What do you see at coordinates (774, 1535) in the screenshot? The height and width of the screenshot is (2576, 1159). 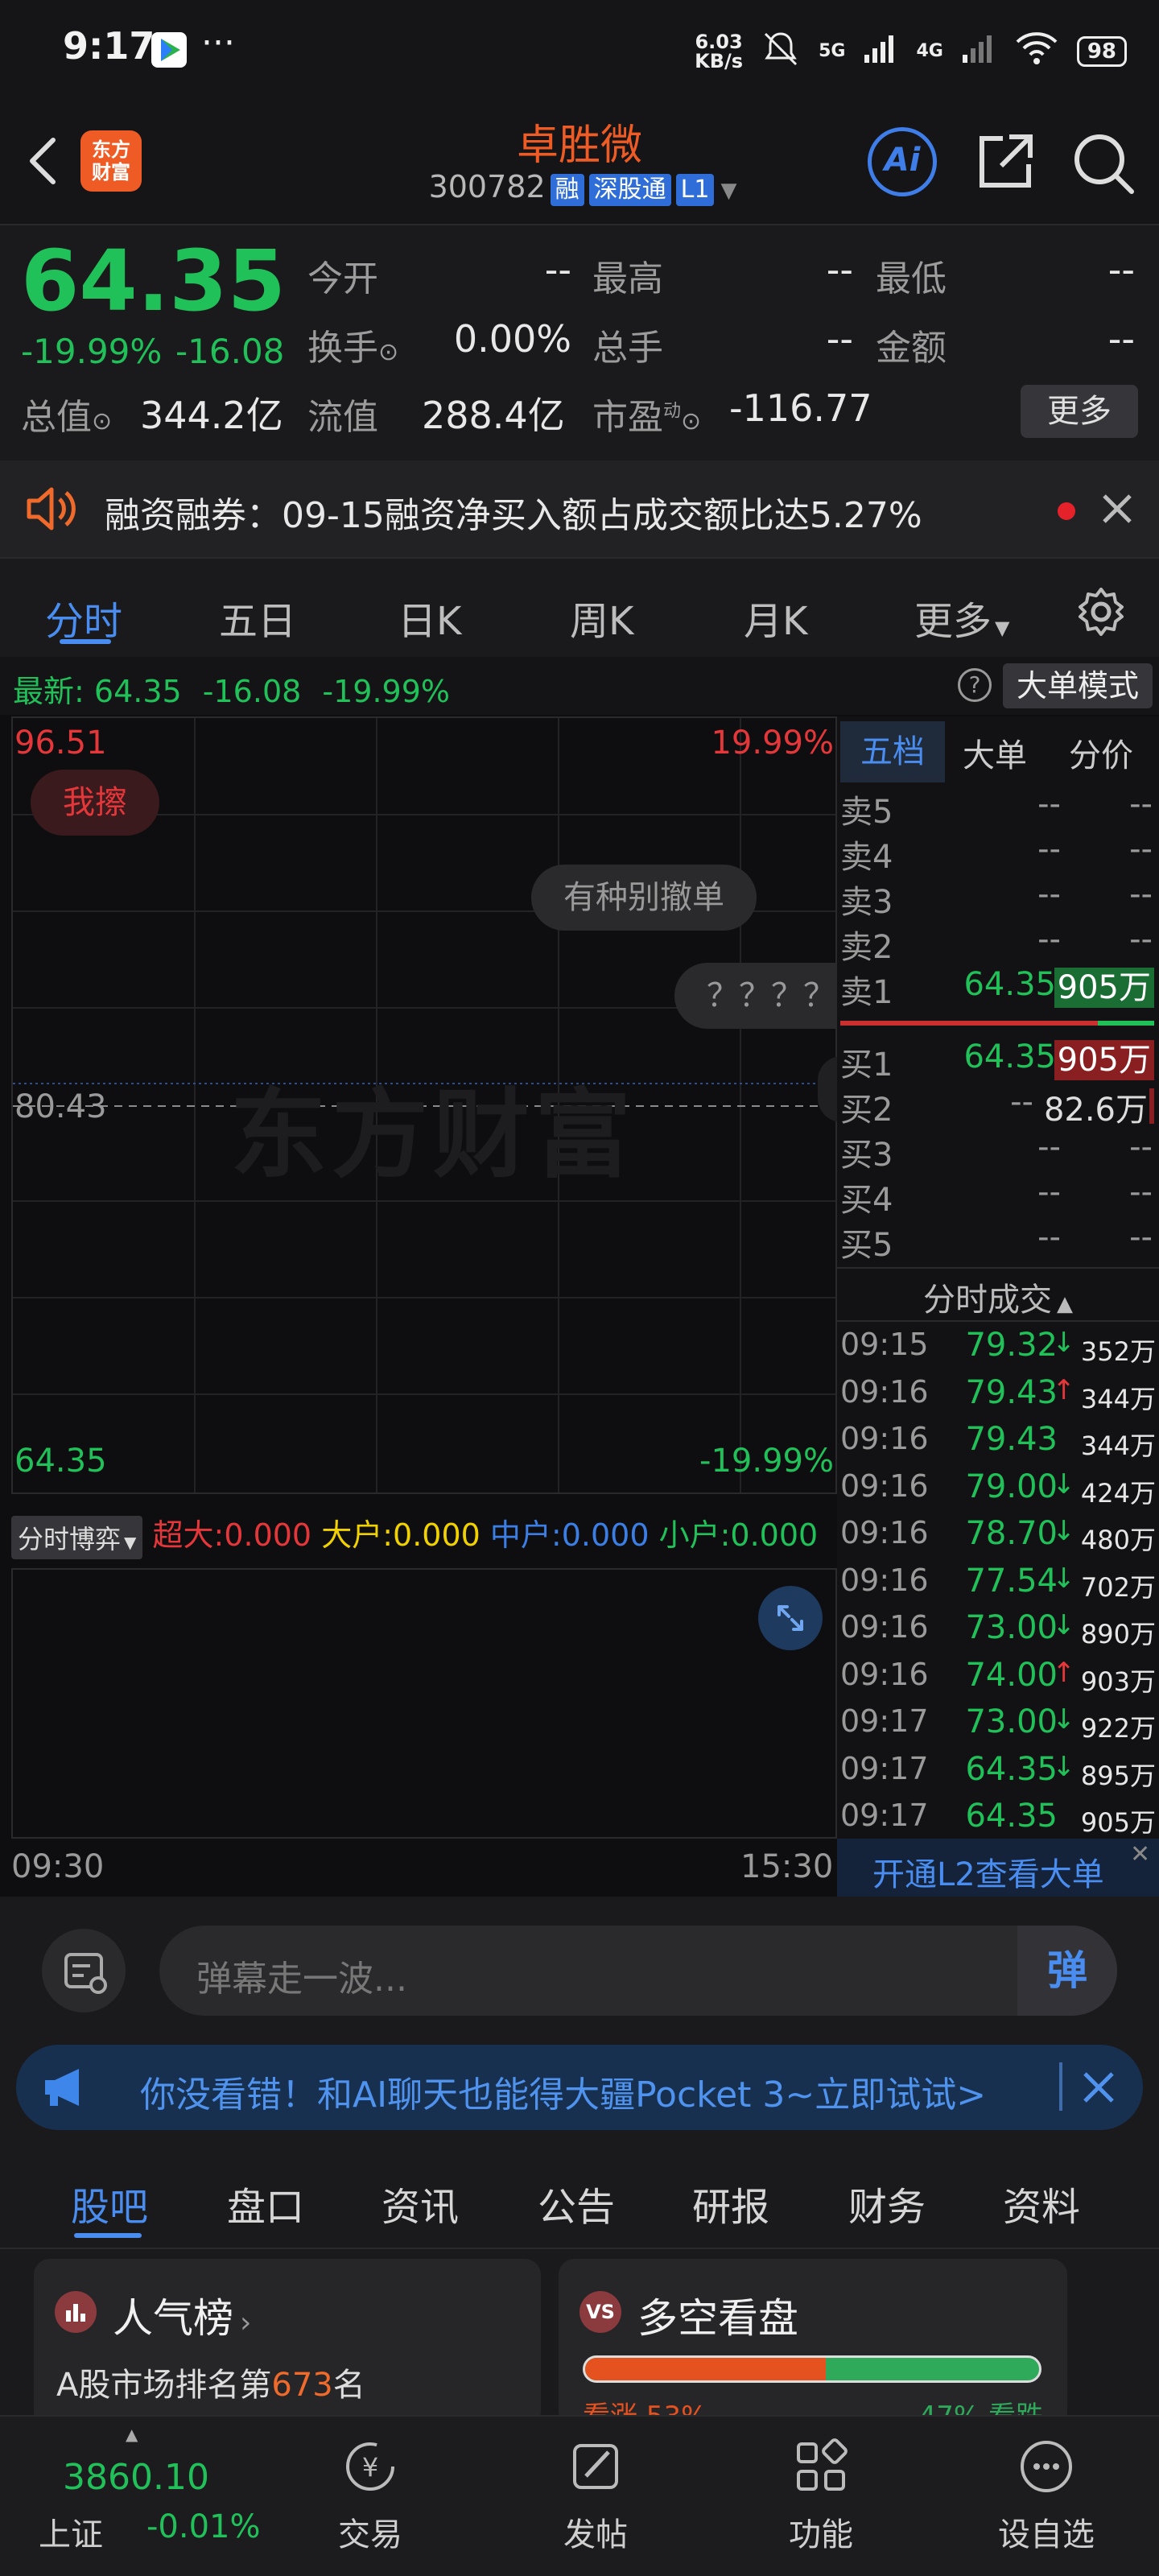 I see `flow-small-value: 0.000` at bounding box center [774, 1535].